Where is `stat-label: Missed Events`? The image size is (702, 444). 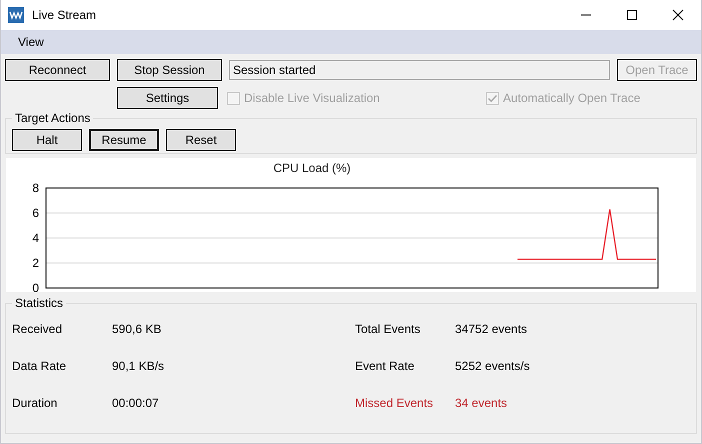
stat-label: Missed Events is located at coordinates (394, 403).